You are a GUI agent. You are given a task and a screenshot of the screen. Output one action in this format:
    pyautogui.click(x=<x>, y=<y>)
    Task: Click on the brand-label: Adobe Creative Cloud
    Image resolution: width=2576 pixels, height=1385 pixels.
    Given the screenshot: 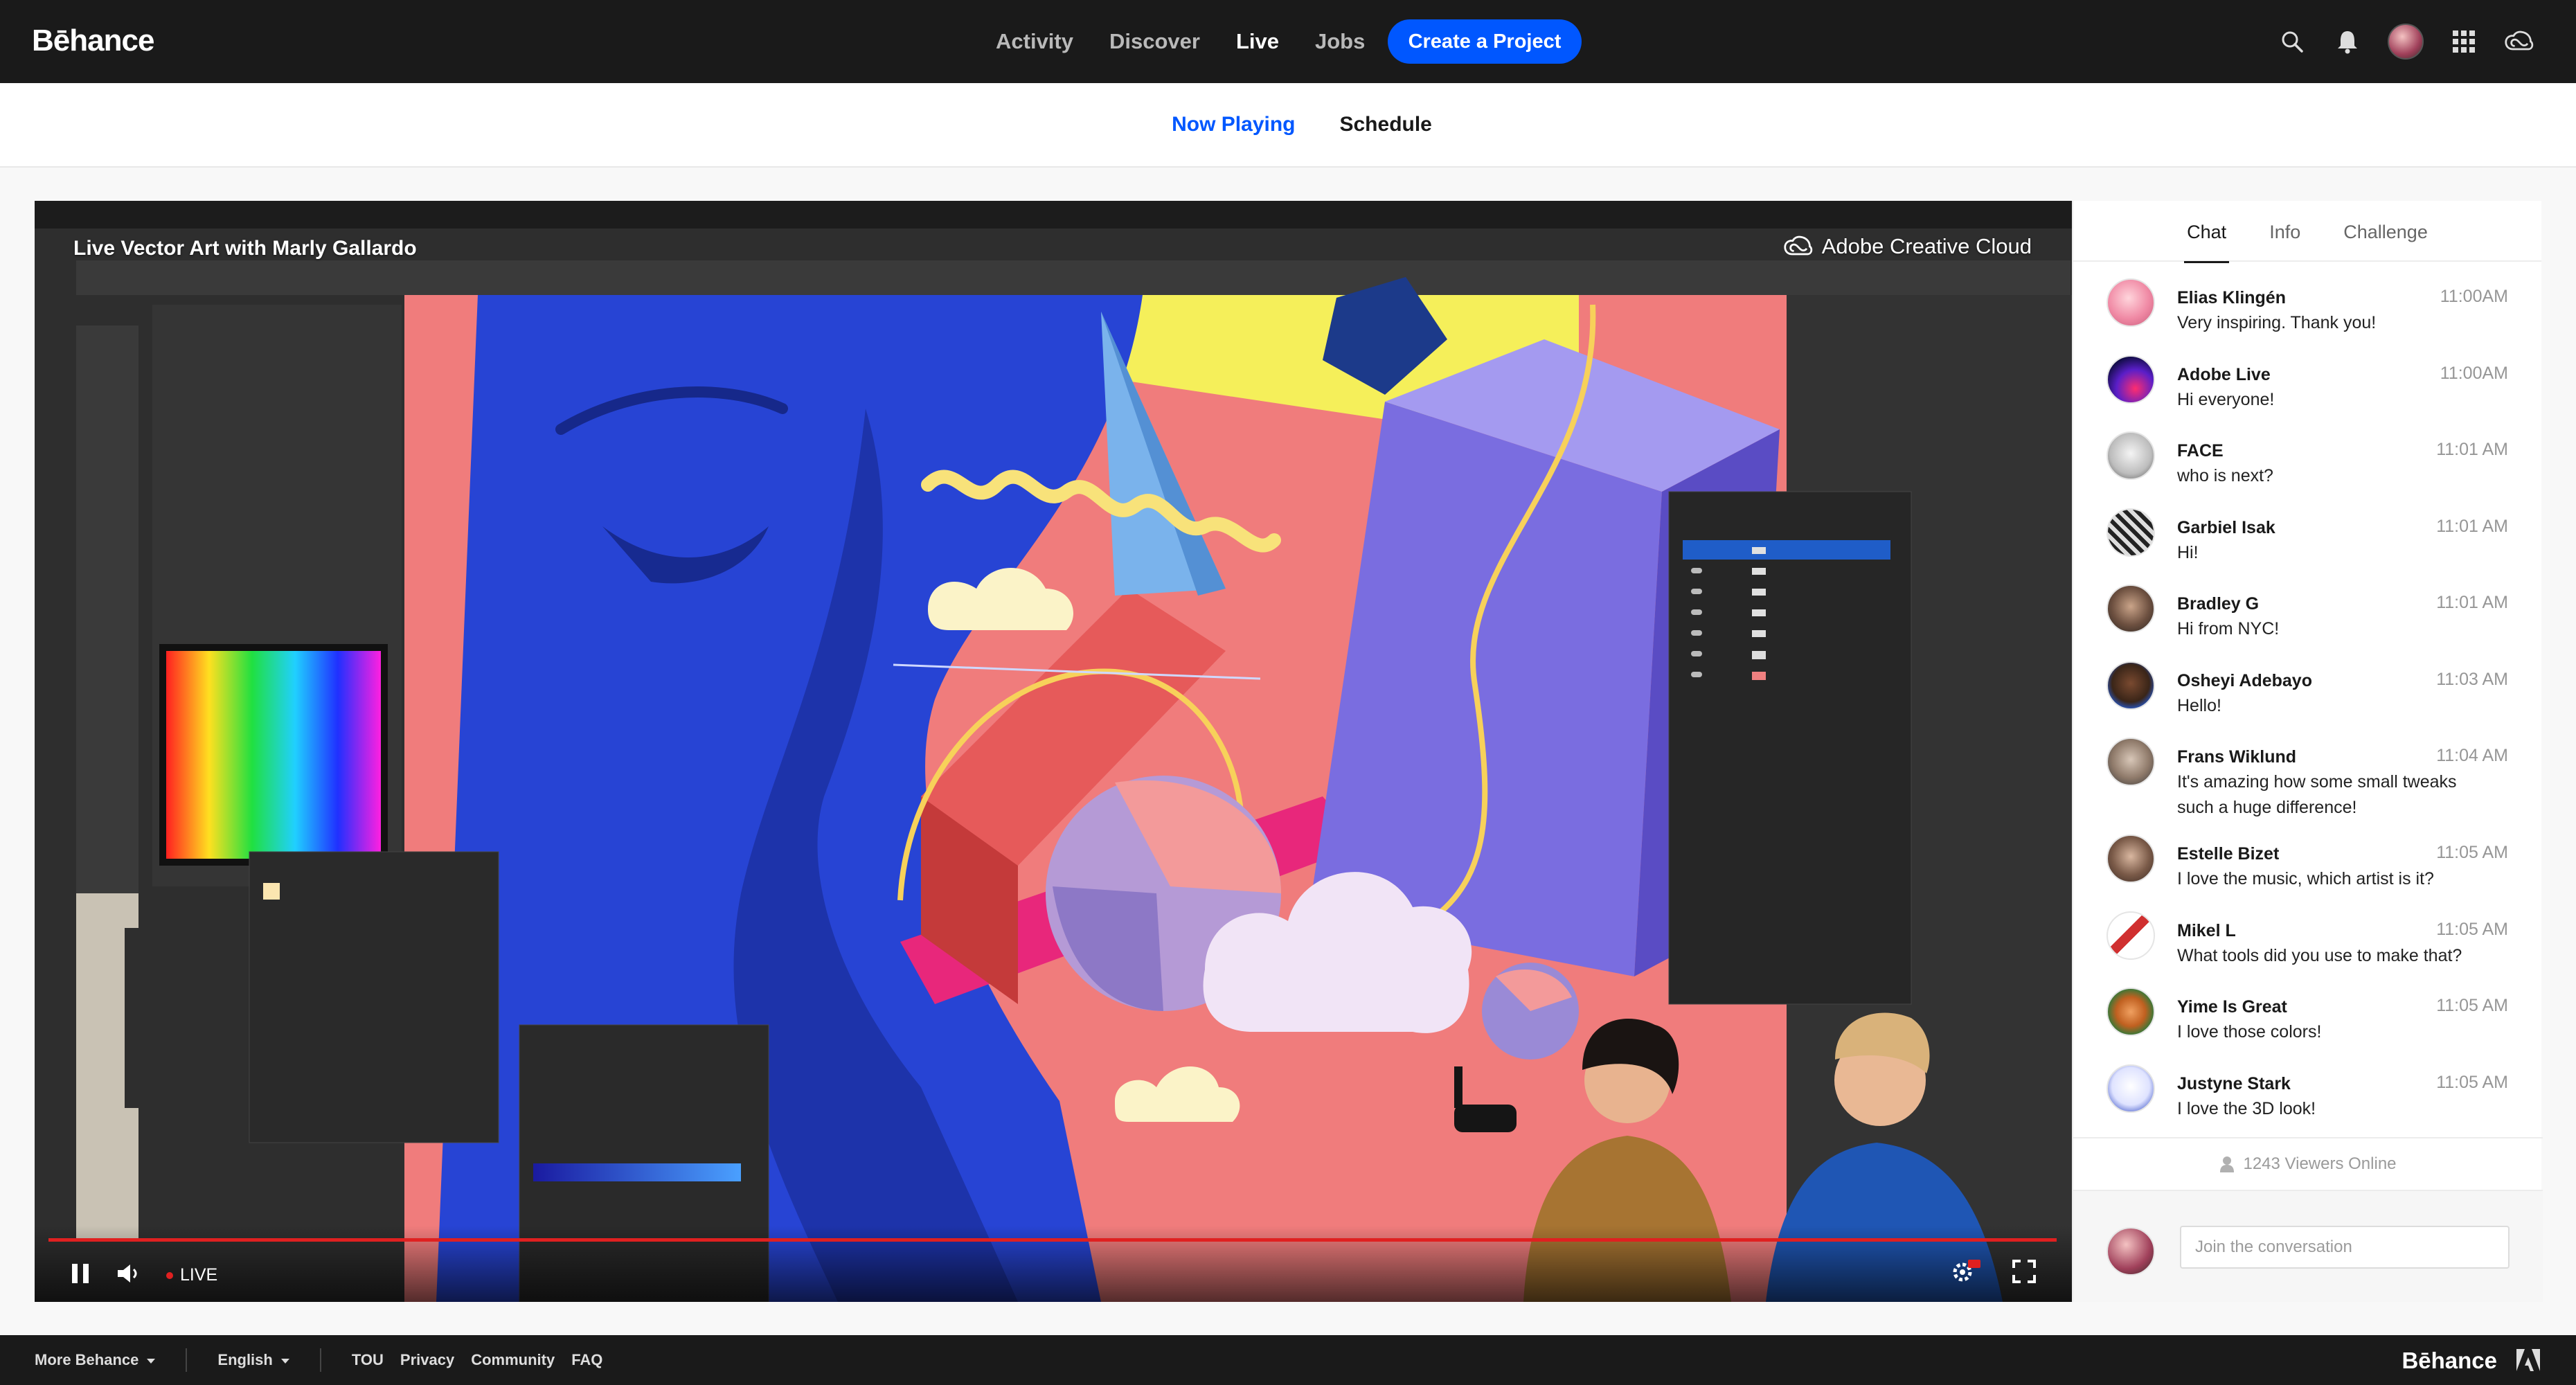 What is the action you would take?
    pyautogui.click(x=1927, y=246)
    